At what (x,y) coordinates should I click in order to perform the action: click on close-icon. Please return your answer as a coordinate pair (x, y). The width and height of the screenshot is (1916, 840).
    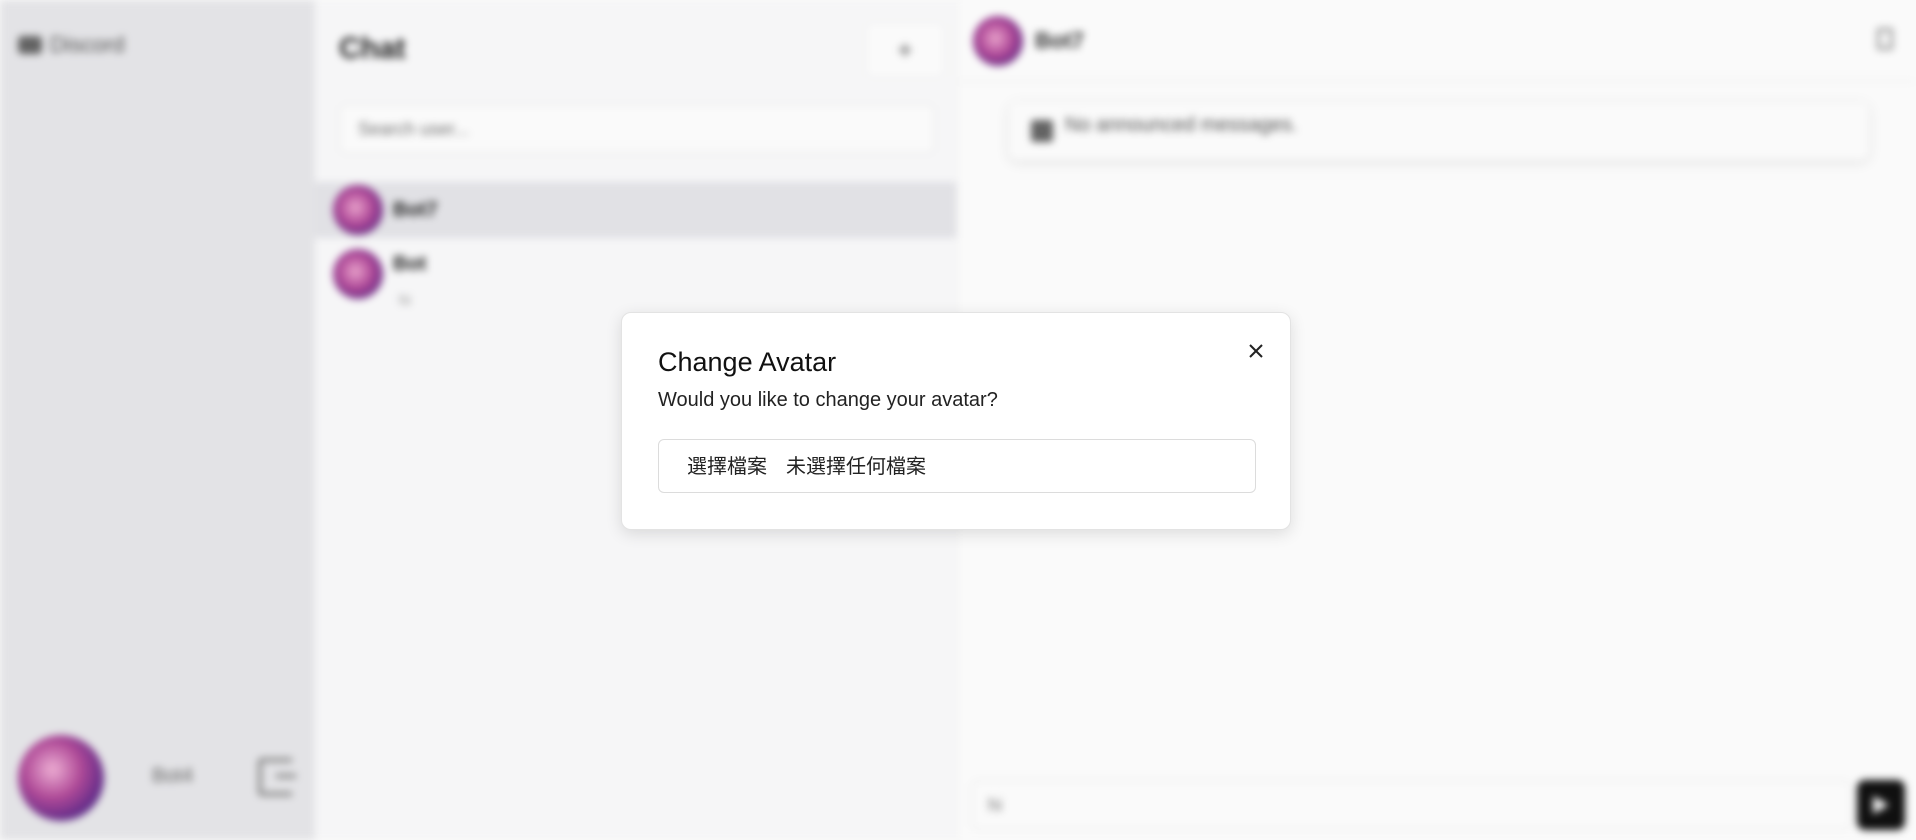
    Looking at the image, I should click on (1256, 351).